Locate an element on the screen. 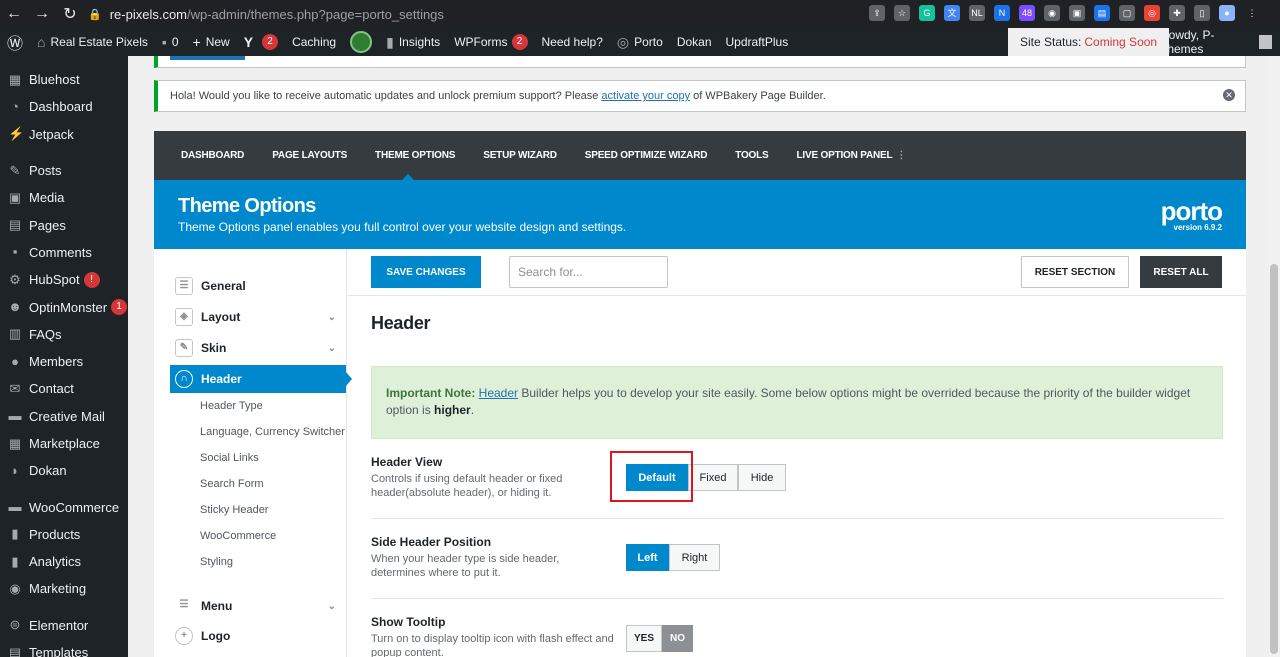 The width and height of the screenshot is (1280, 657). share-icon: ⇪ is located at coordinates (877, 13).